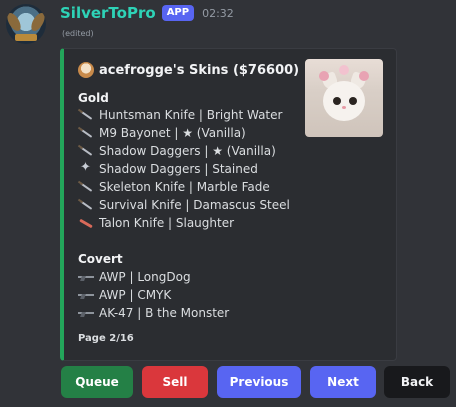  I want to click on list-item: Shadow Daggers | Stained, so click(168, 169).